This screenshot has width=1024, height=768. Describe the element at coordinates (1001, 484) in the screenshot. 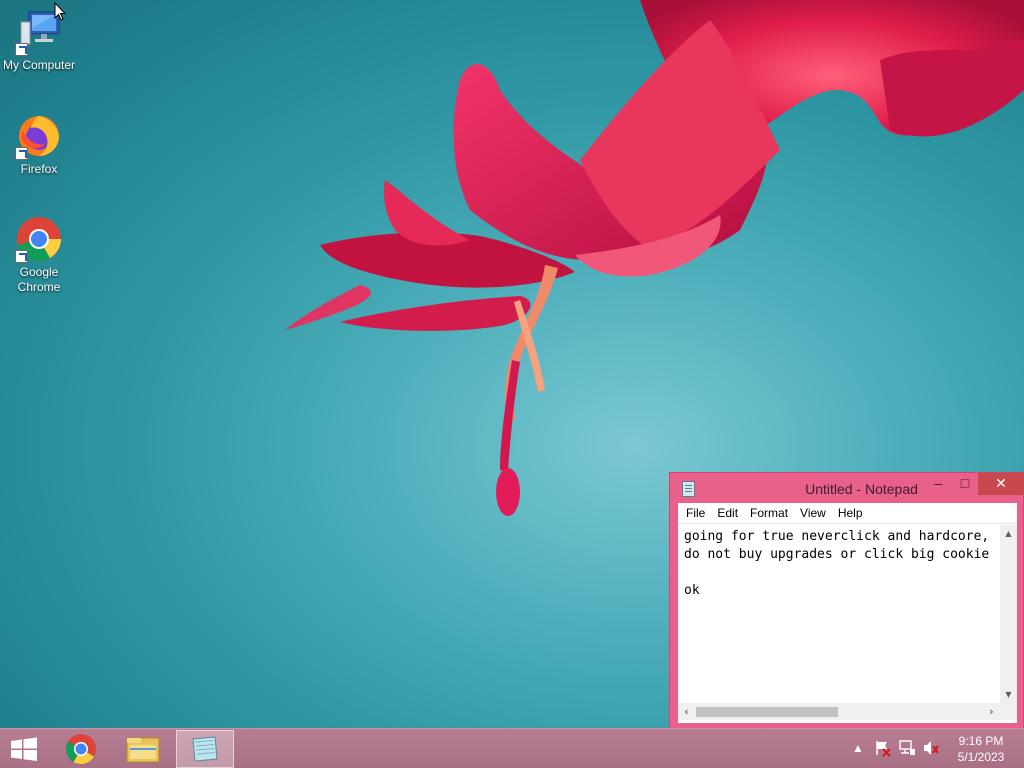

I see `close-button: ✕` at that location.